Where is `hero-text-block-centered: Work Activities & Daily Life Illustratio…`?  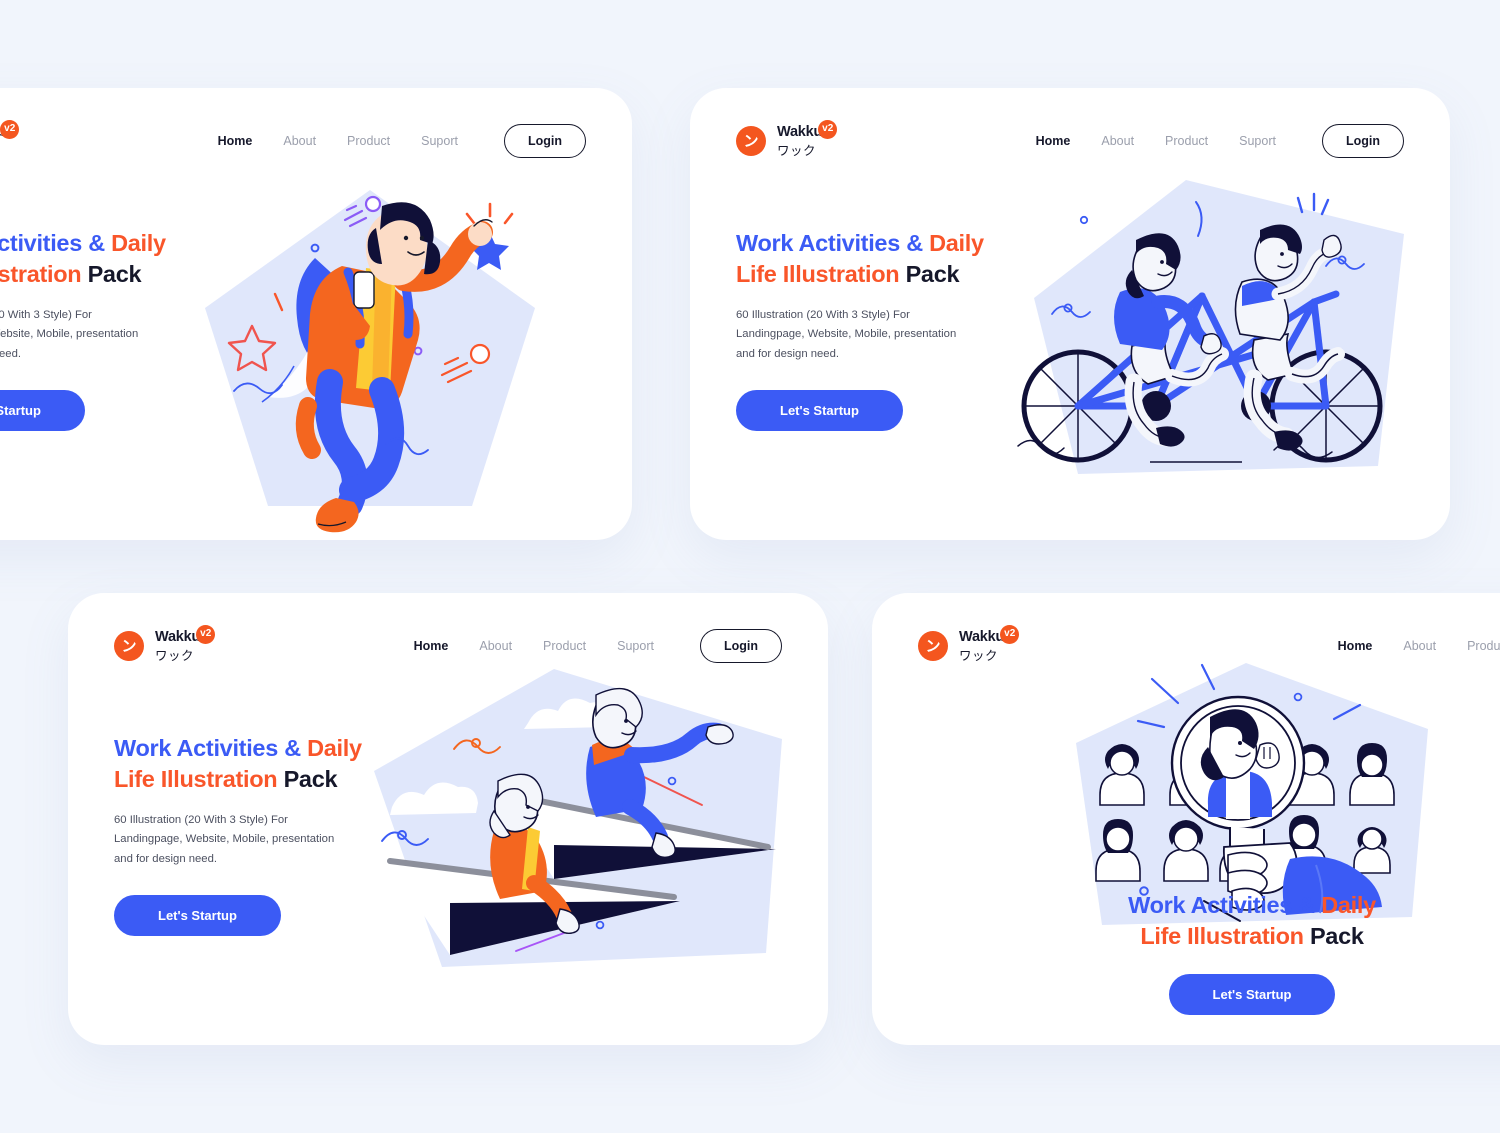 hero-text-block-centered: Work Activities & Daily Life Illustratio… is located at coordinates (1186, 952).